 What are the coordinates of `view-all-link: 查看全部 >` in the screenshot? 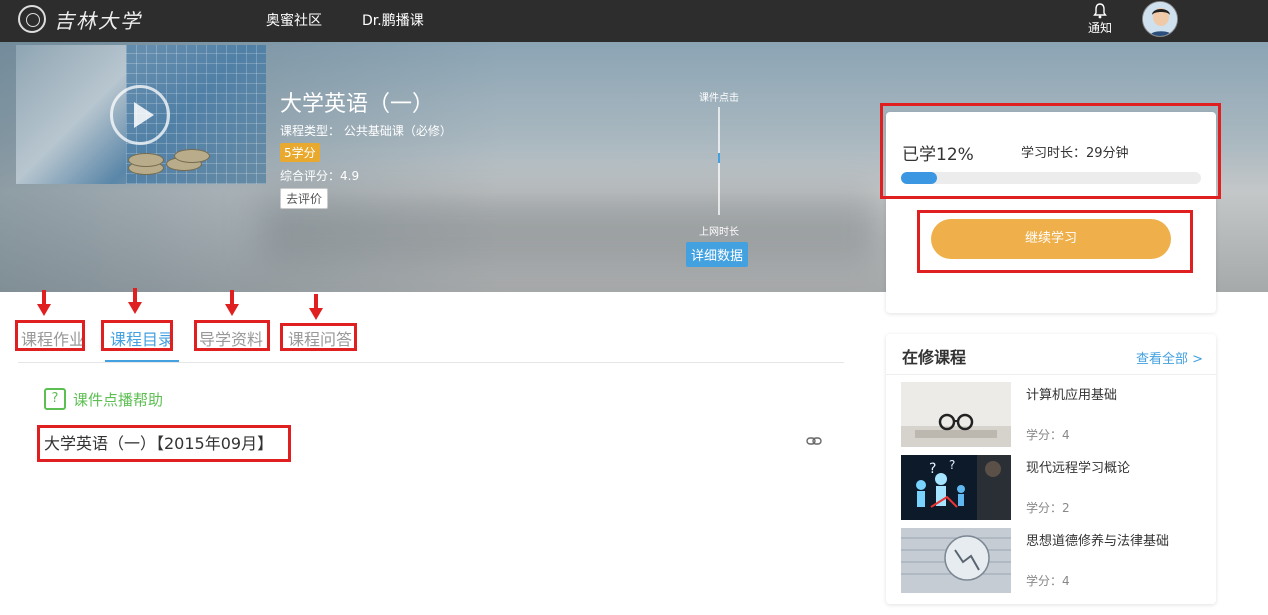 It's located at (1169, 357).